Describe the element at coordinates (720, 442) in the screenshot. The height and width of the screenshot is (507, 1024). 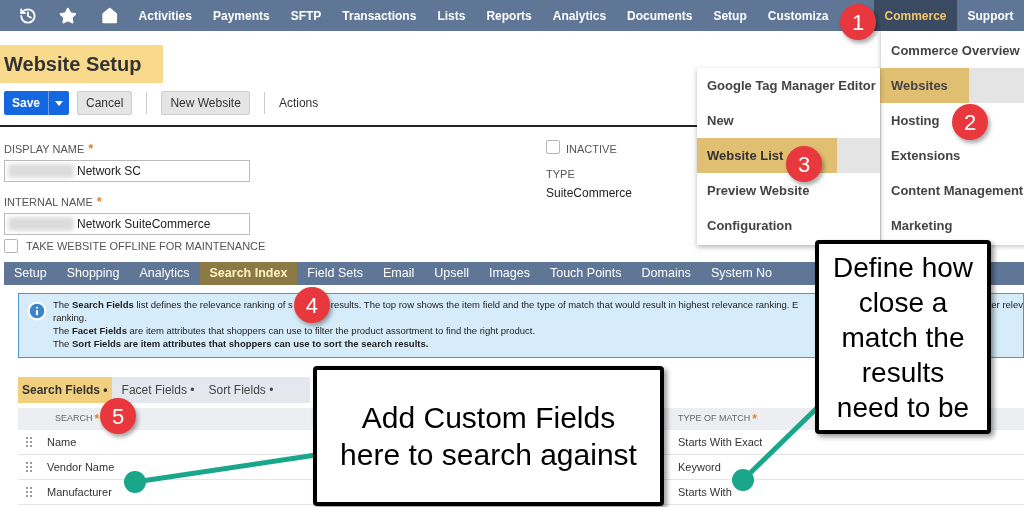
I see `table-cell-text: Starts With Exact` at that location.